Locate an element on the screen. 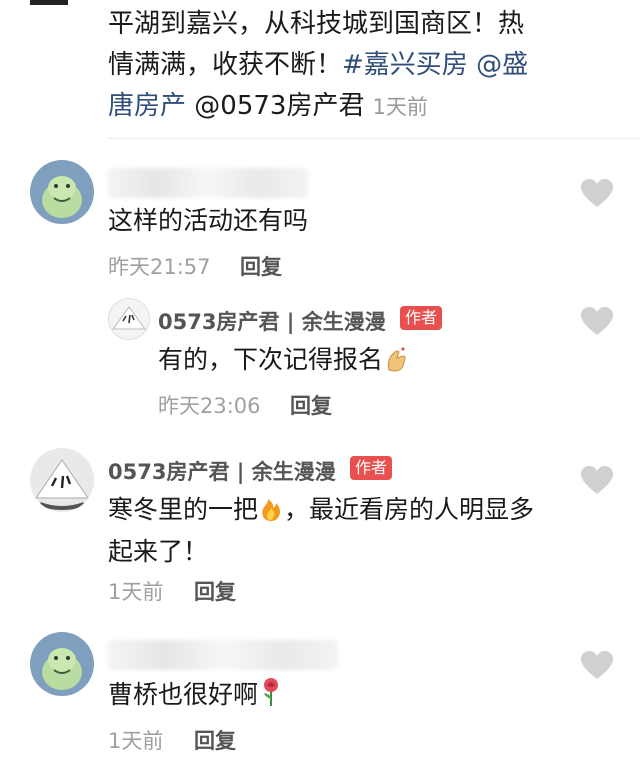 Image resolution: width=640 pixels, height=774 pixels. author-comment: 寒冬里的一把 ，最近看房的人明显多起来了！ is located at coordinates (333, 531).